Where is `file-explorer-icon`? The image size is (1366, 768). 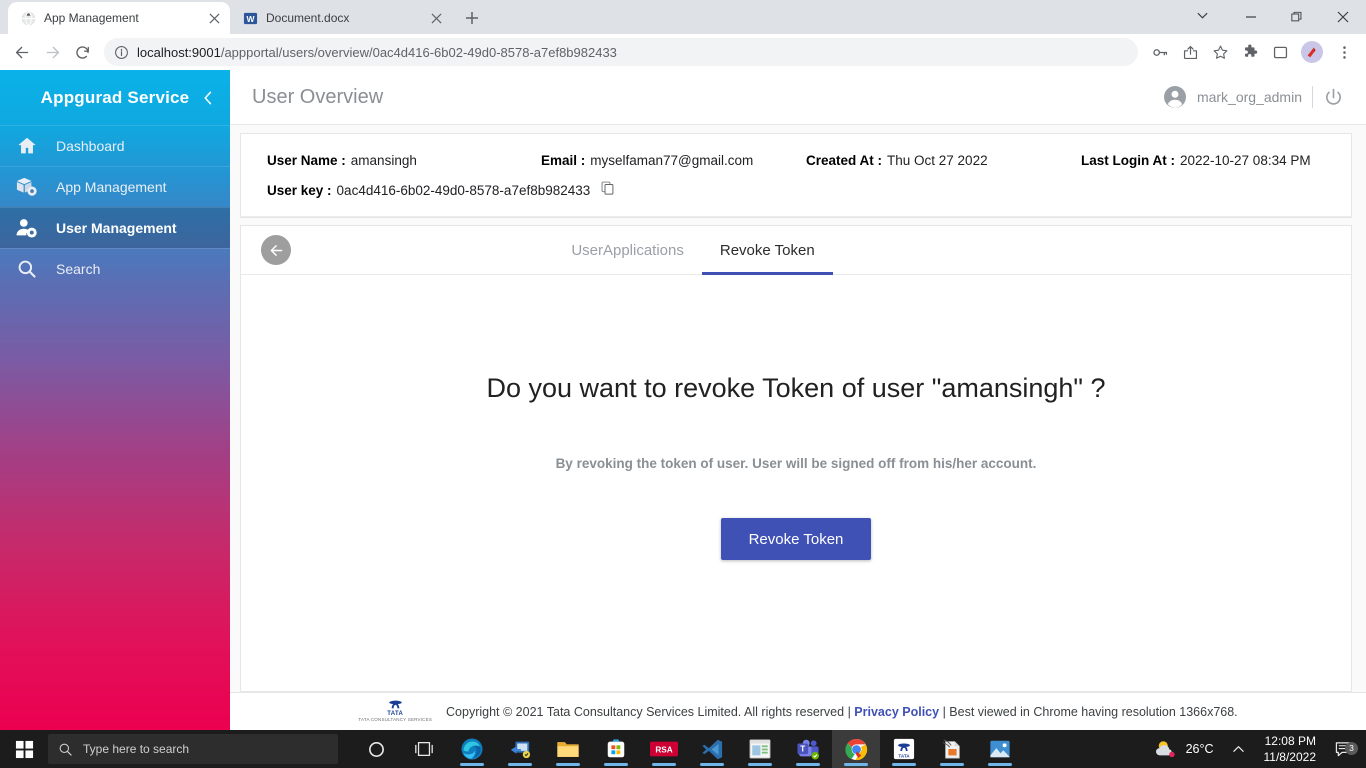 file-explorer-icon is located at coordinates (568, 749).